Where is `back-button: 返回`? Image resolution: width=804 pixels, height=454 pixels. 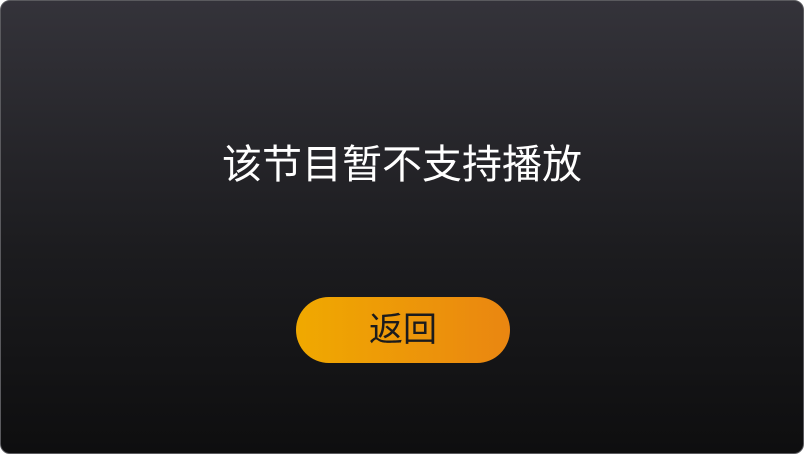 back-button: 返回 is located at coordinates (403, 330).